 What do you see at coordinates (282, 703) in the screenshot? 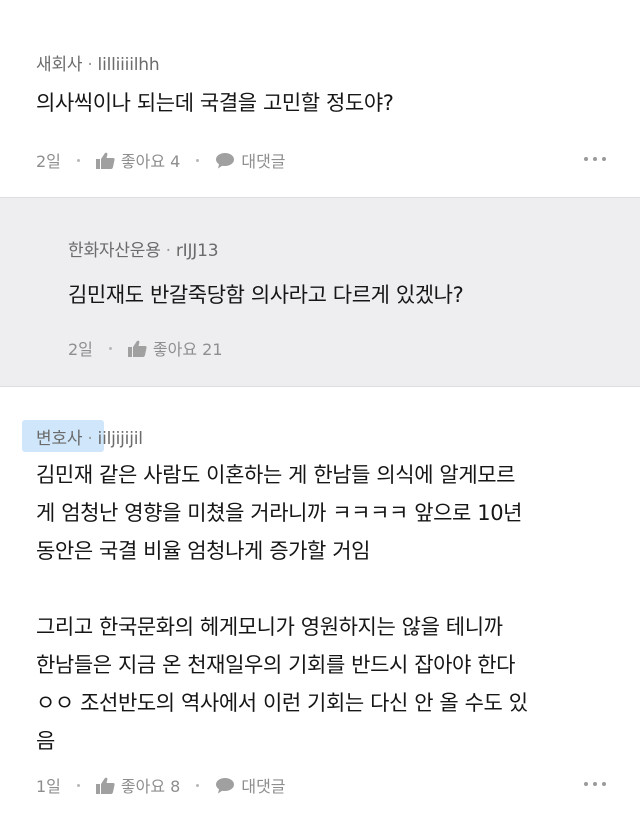
I see `comment-text-line: ㅇㅇ 조선반도의 역사에서 이런 기회는 다신 안 올 수도 있` at bounding box center [282, 703].